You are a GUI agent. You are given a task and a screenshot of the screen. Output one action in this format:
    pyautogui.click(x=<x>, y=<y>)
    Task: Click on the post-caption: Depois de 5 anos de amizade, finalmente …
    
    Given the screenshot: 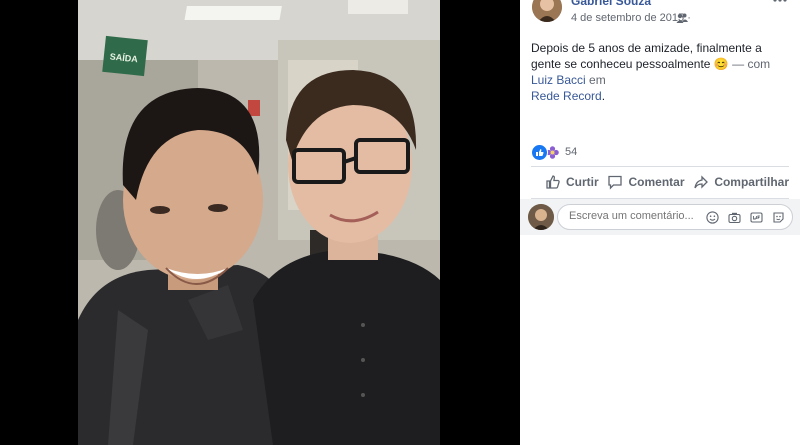 What is the action you would take?
    pyautogui.click(x=662, y=72)
    